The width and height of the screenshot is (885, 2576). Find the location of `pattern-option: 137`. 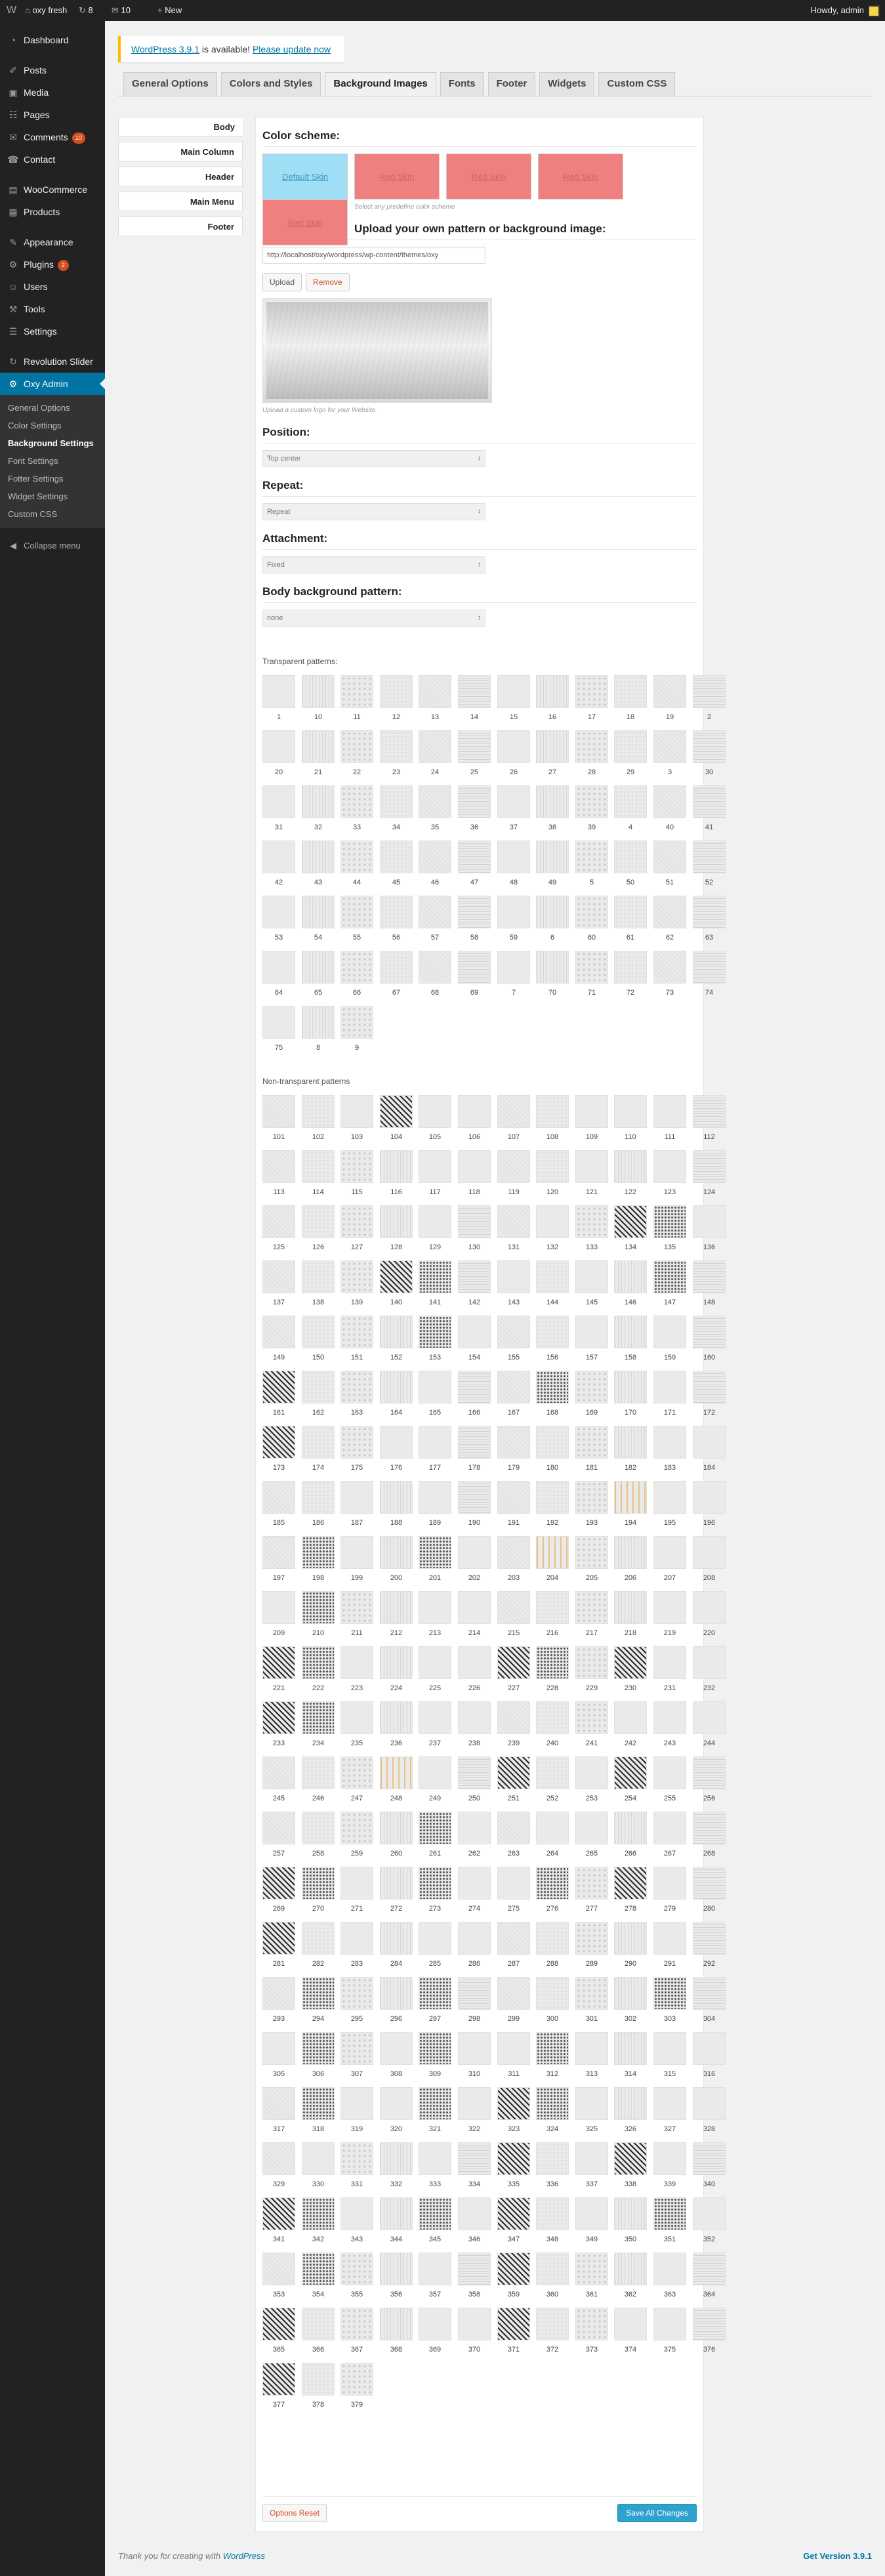

pattern-option: 137 is located at coordinates (279, 1284).